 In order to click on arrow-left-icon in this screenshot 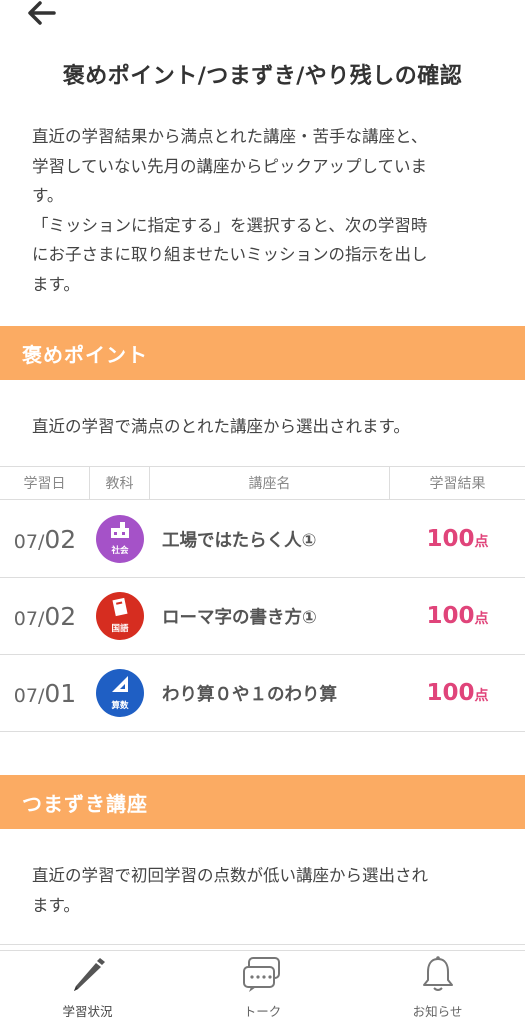, I will do `click(41, 15)`.